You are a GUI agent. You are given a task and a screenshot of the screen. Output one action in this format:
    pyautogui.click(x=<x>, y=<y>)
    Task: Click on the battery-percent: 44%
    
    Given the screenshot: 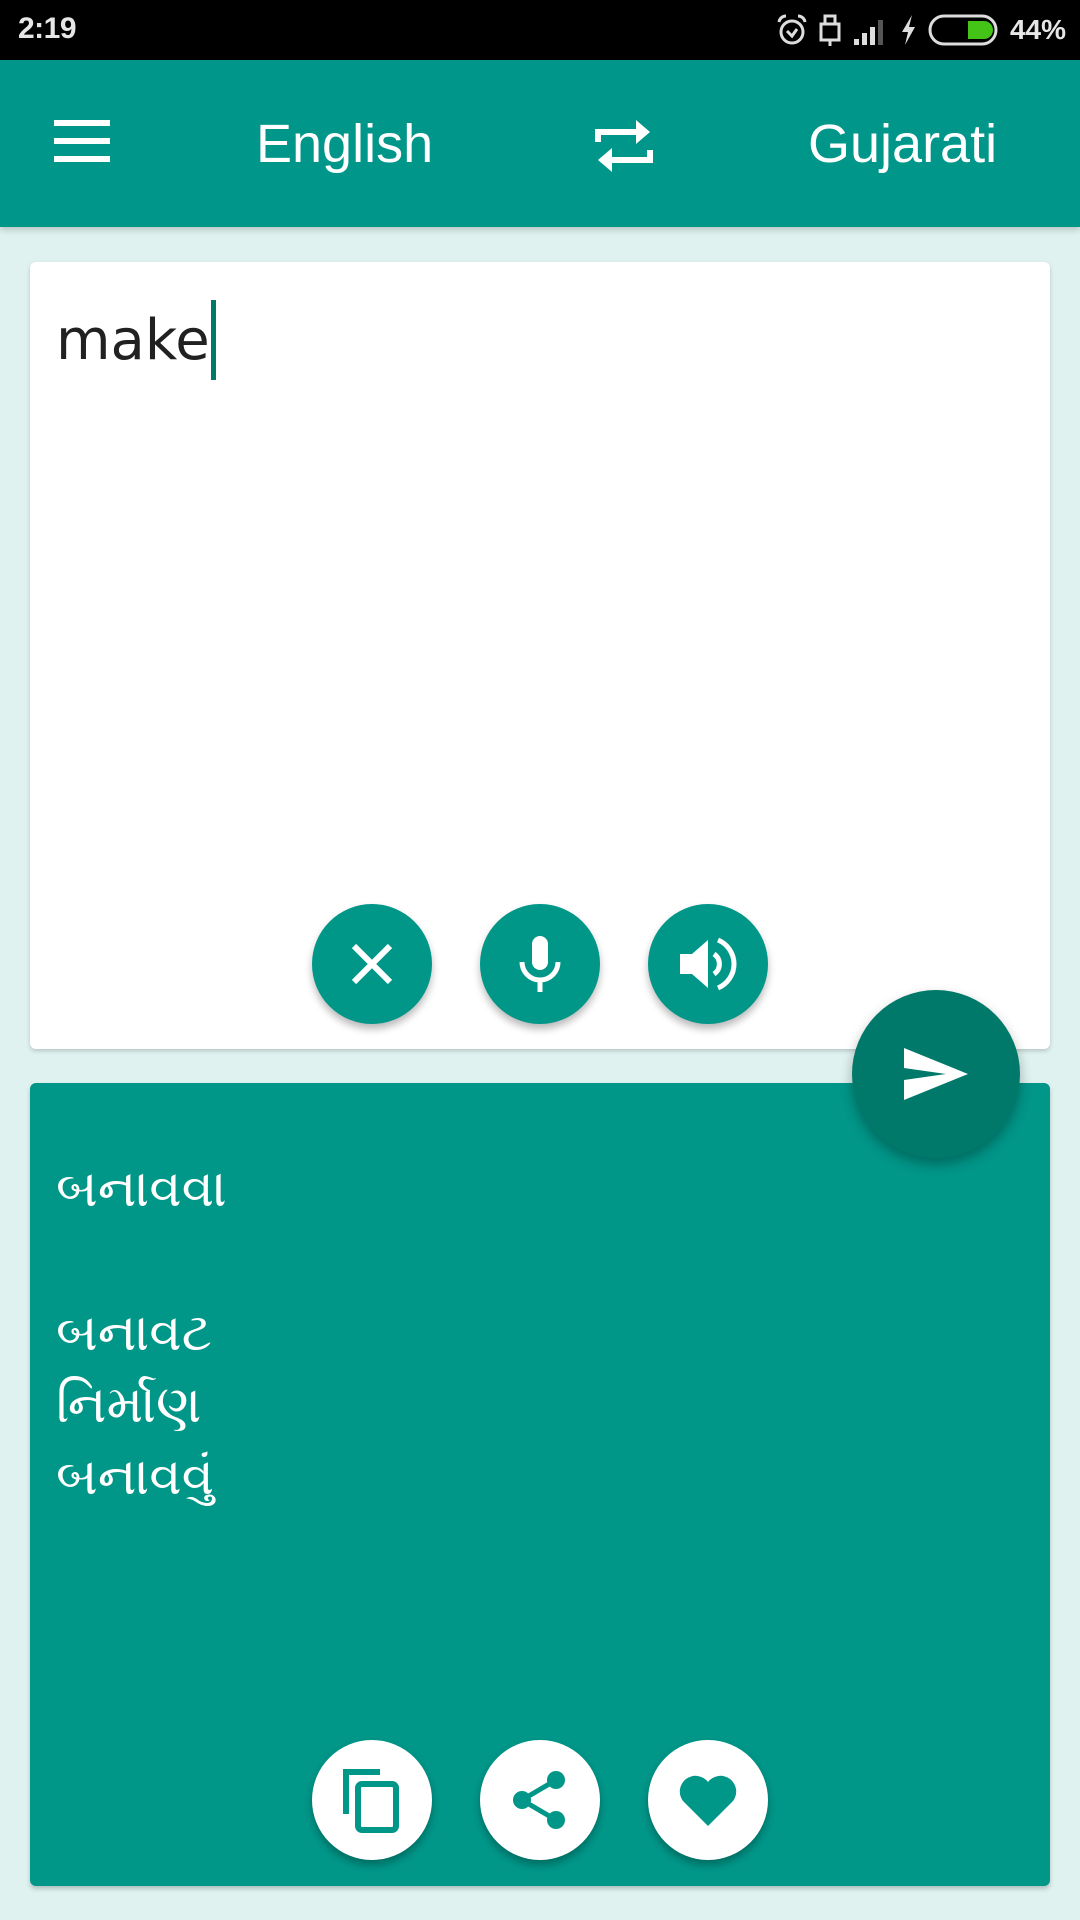 What is the action you would take?
    pyautogui.click(x=1037, y=29)
    